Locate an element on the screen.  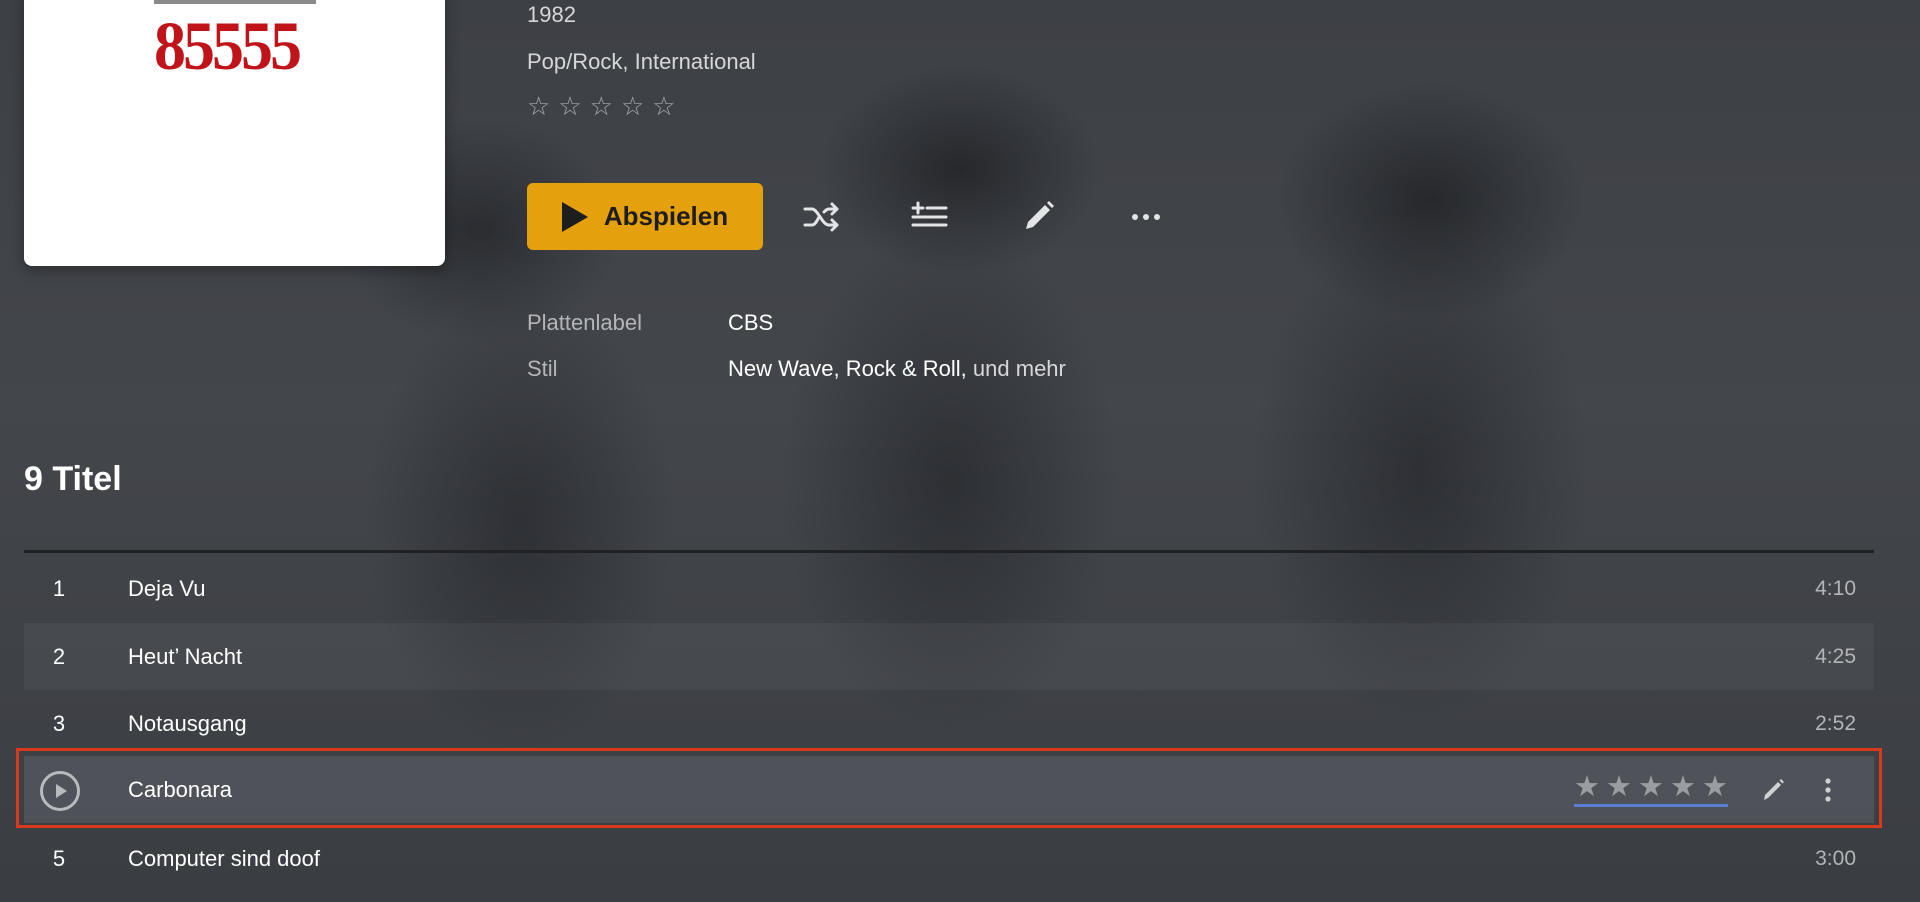
track-title: Deja Vu is located at coordinates (166, 589).